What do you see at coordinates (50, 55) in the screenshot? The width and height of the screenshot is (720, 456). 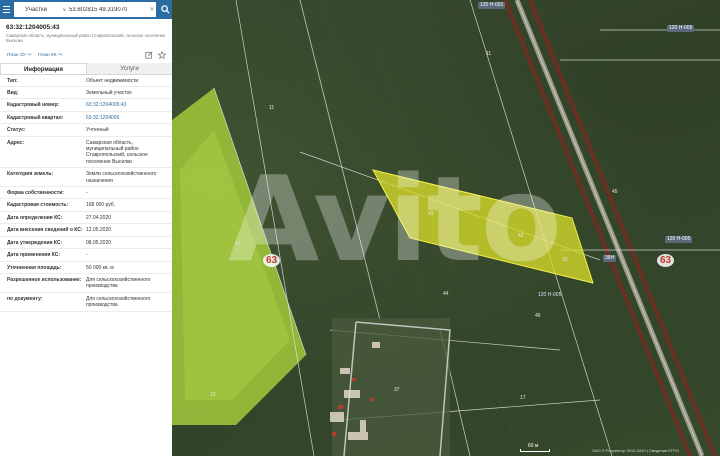 I see `plan-kk-link: План КК ⇒` at bounding box center [50, 55].